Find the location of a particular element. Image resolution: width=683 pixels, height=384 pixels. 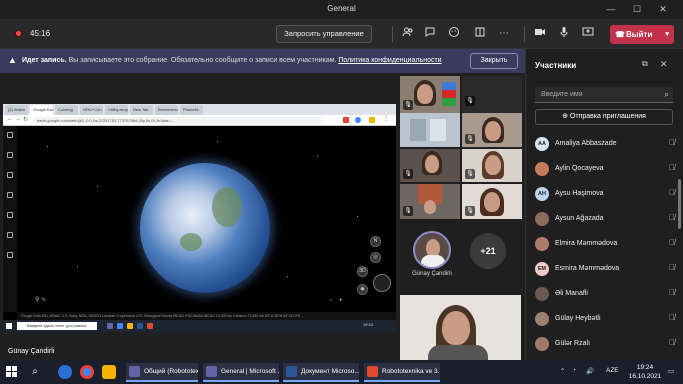

more-participants-button: +21 is located at coordinates (488, 251).